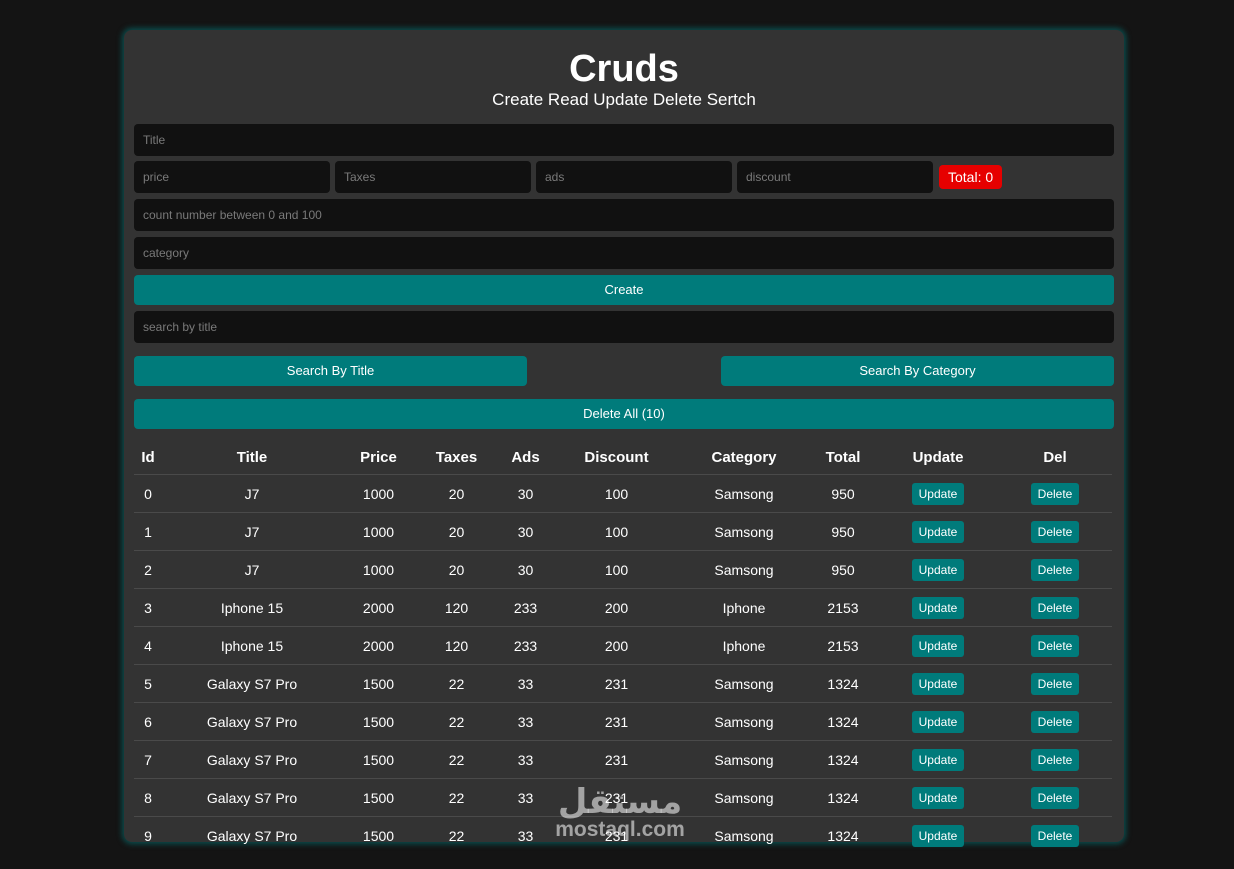 This screenshot has width=1234, height=869. I want to click on price-input, so click(232, 177).